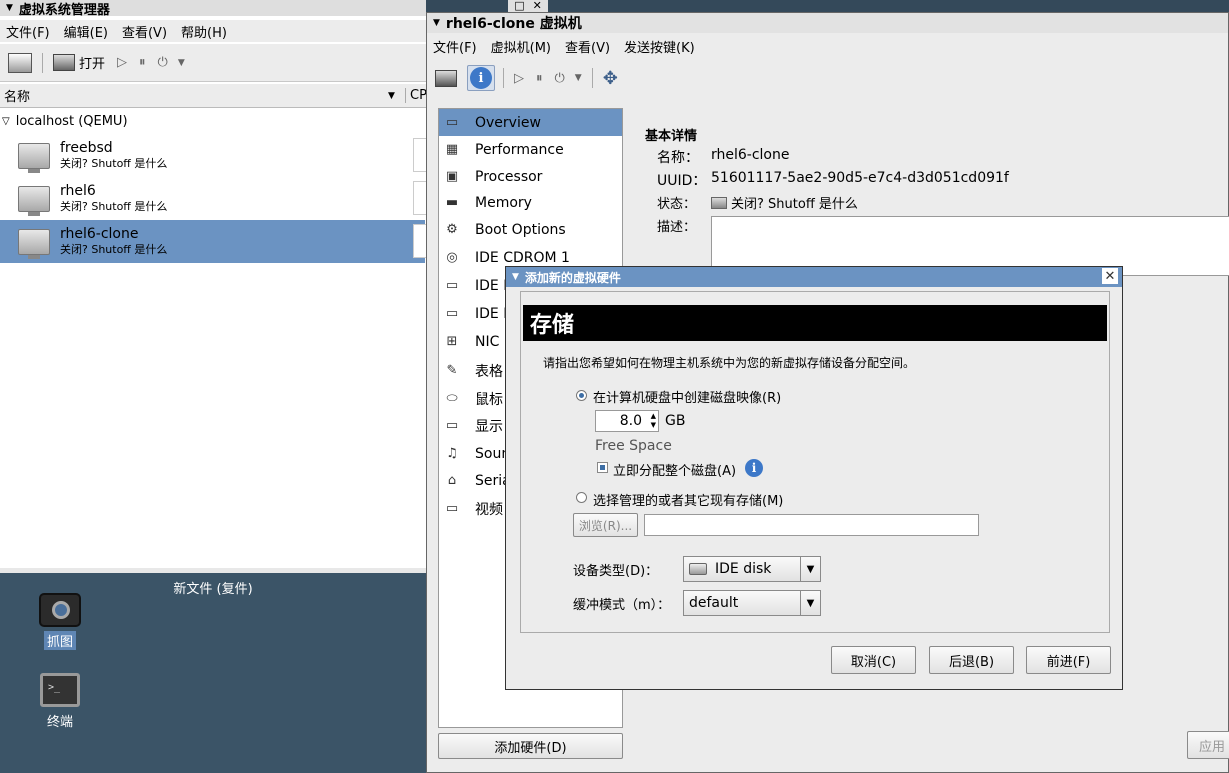 The width and height of the screenshot is (1229, 773). What do you see at coordinates (682, 181) in the screenshot?
I see `uuid-label: UUID：` at bounding box center [682, 181].